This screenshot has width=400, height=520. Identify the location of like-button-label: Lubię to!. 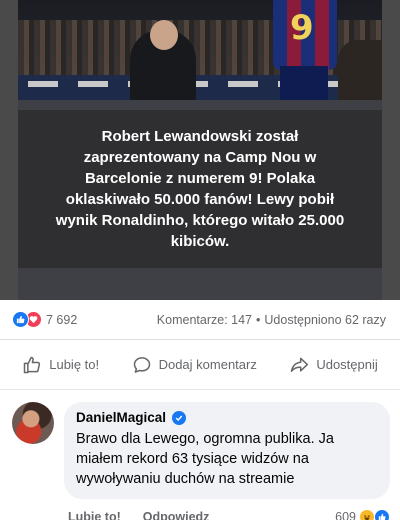
(74, 364).